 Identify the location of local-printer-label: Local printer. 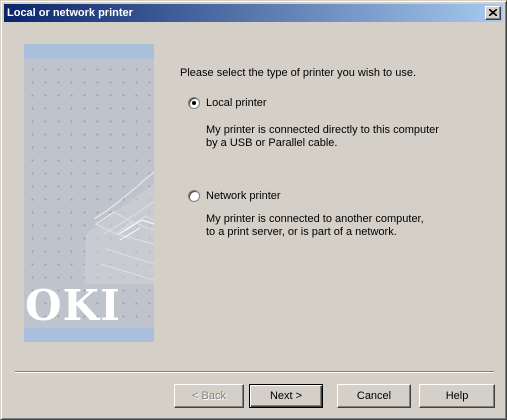
(236, 103).